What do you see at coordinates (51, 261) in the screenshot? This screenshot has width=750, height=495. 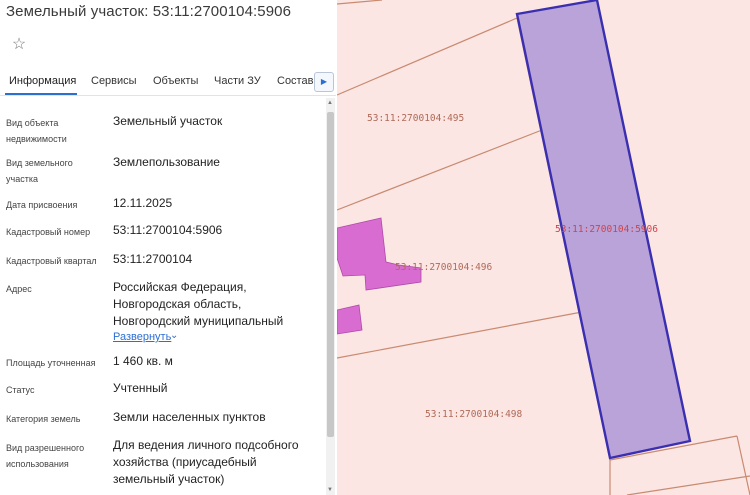 I see `field-label: Кадастровый квартал` at bounding box center [51, 261].